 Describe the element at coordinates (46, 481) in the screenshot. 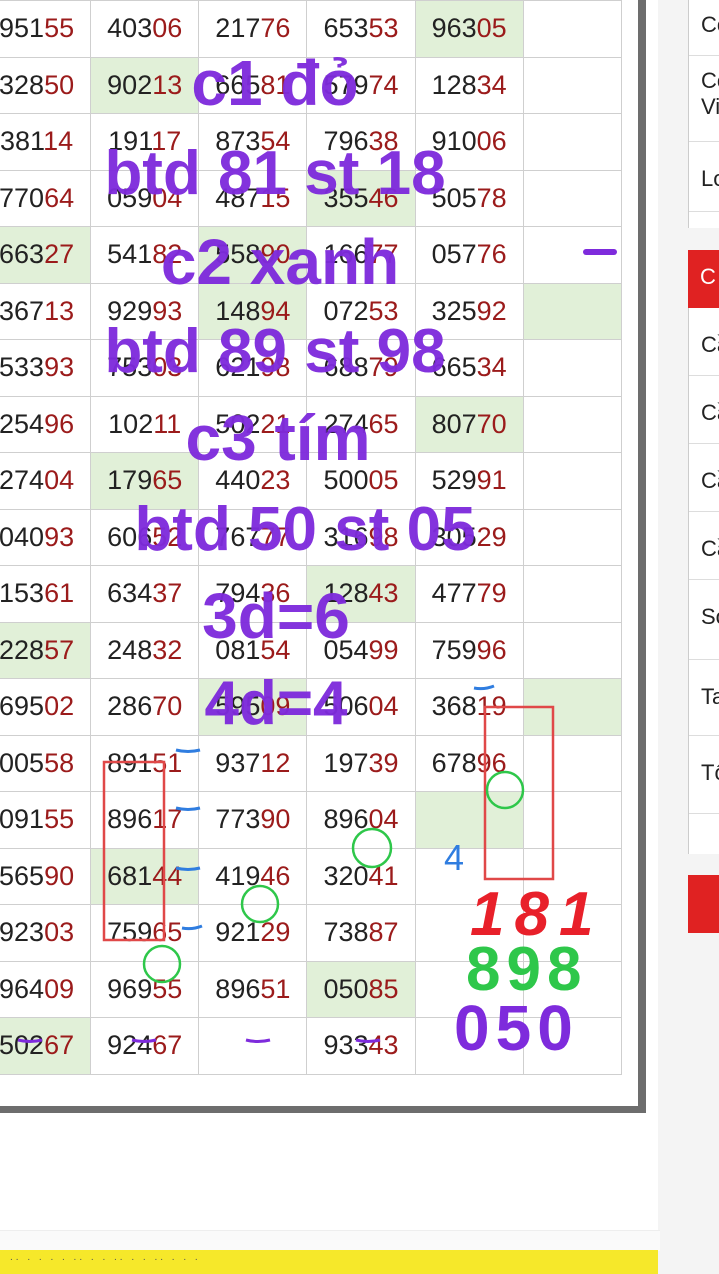

I see `table-cell: 27404` at that location.